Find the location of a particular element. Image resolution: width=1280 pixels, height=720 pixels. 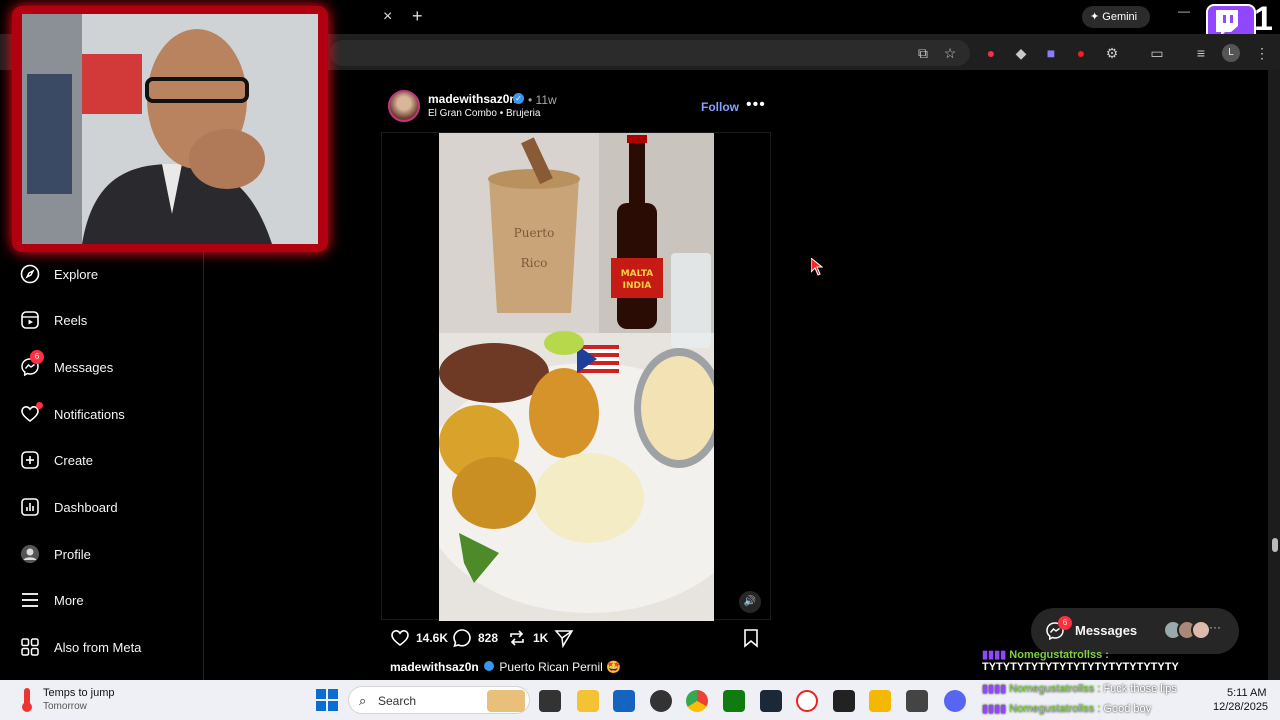

follow-button: Follow is located at coordinates (720, 107).